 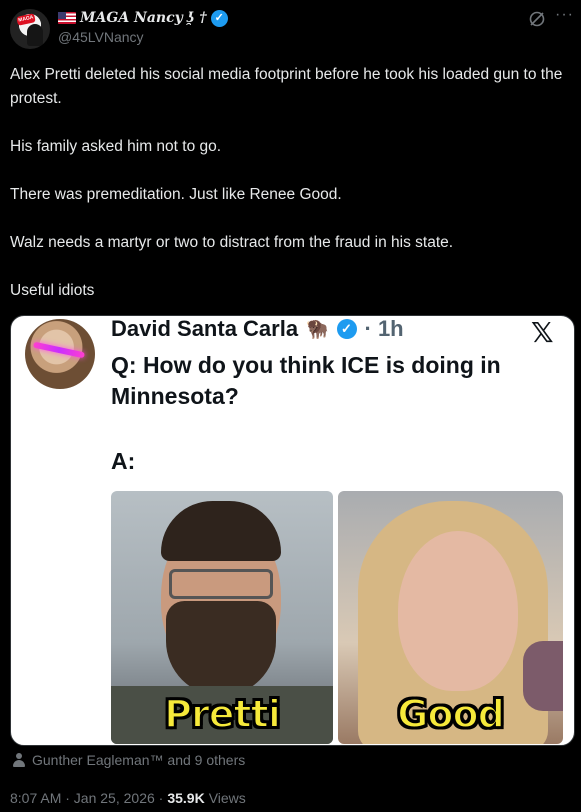 I want to click on tweet-timestamp: 8:07 AM · Jan 25, 2026 ·, so click(x=86, y=798).